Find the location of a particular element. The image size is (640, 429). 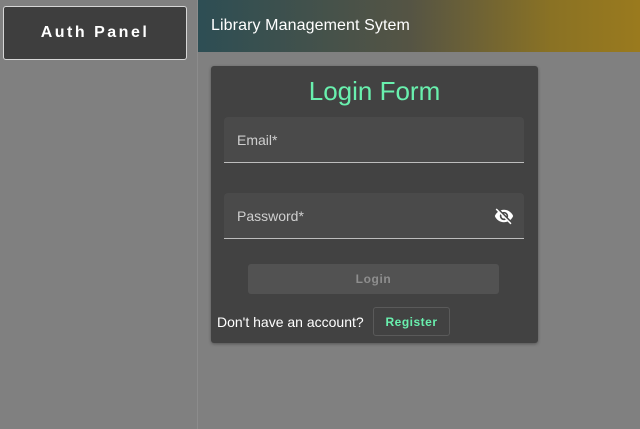

email-field: Email* is located at coordinates (374, 140).